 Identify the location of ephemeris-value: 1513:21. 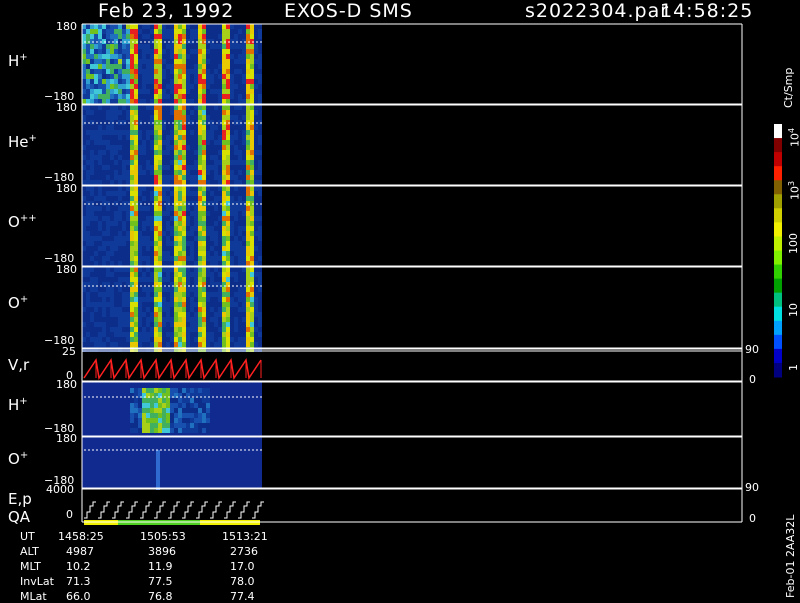
(245, 536).